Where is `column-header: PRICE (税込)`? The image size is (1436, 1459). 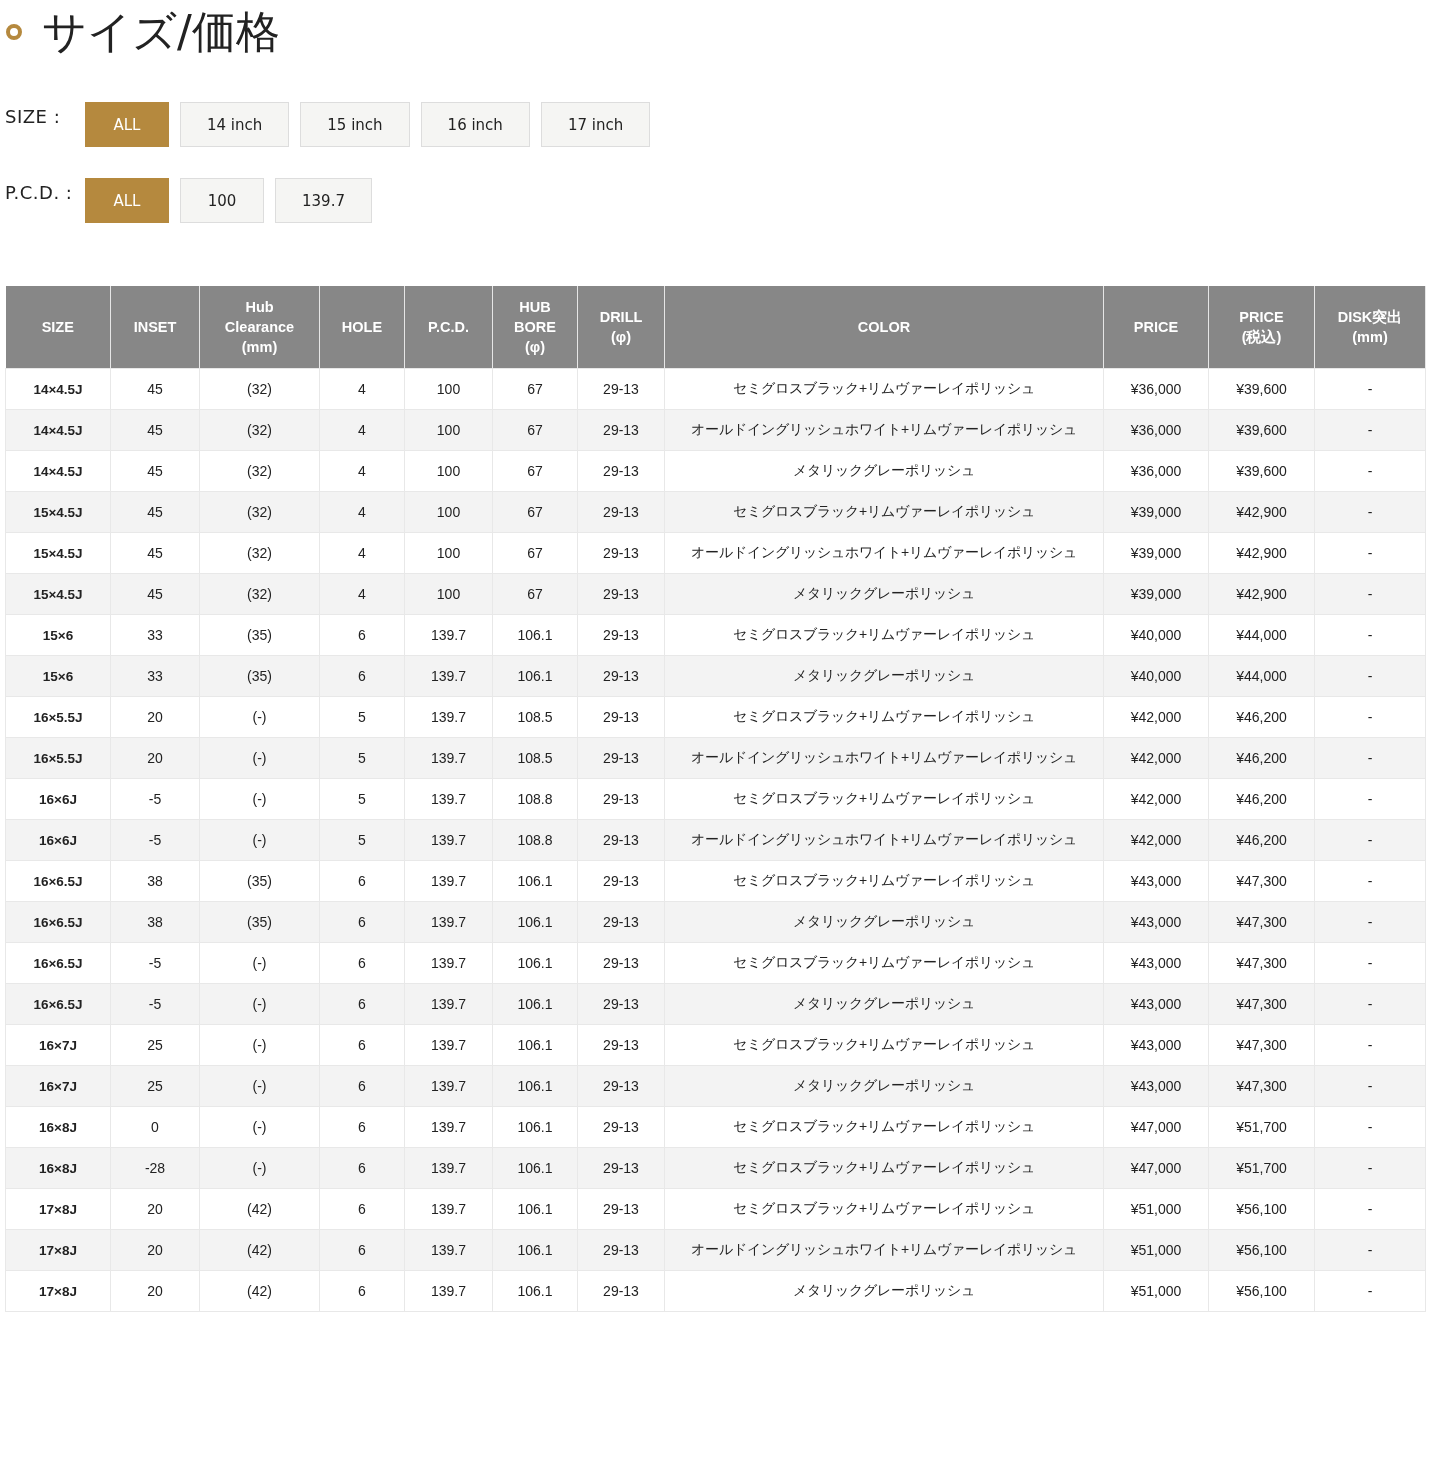 column-header: PRICE (税込) is located at coordinates (1261, 327).